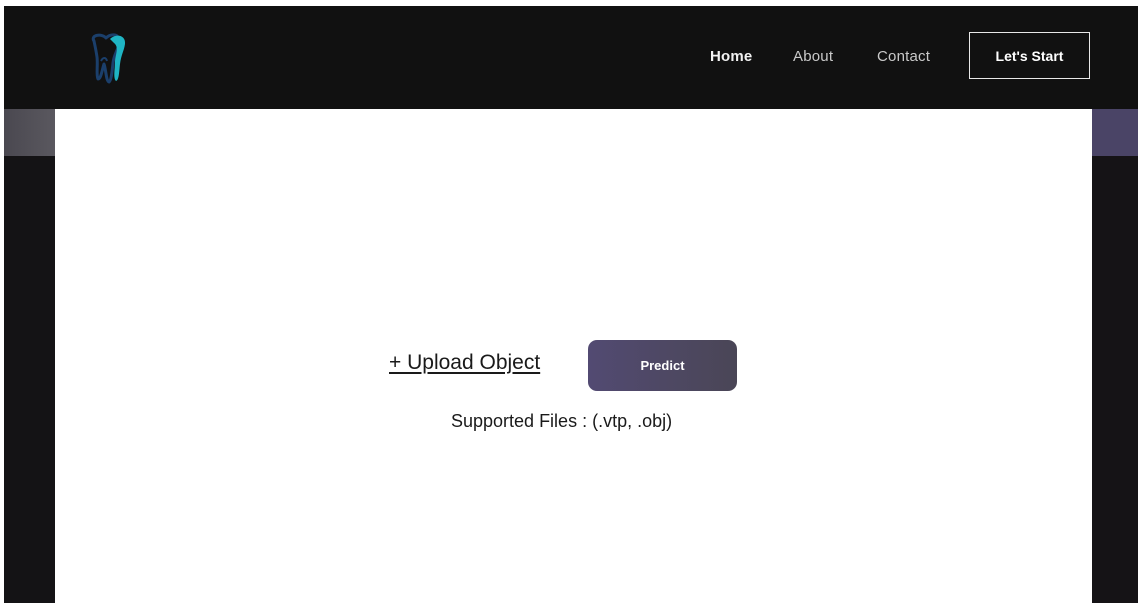  What do you see at coordinates (1029, 55) in the screenshot?
I see `lets-start-button: Let's Start` at bounding box center [1029, 55].